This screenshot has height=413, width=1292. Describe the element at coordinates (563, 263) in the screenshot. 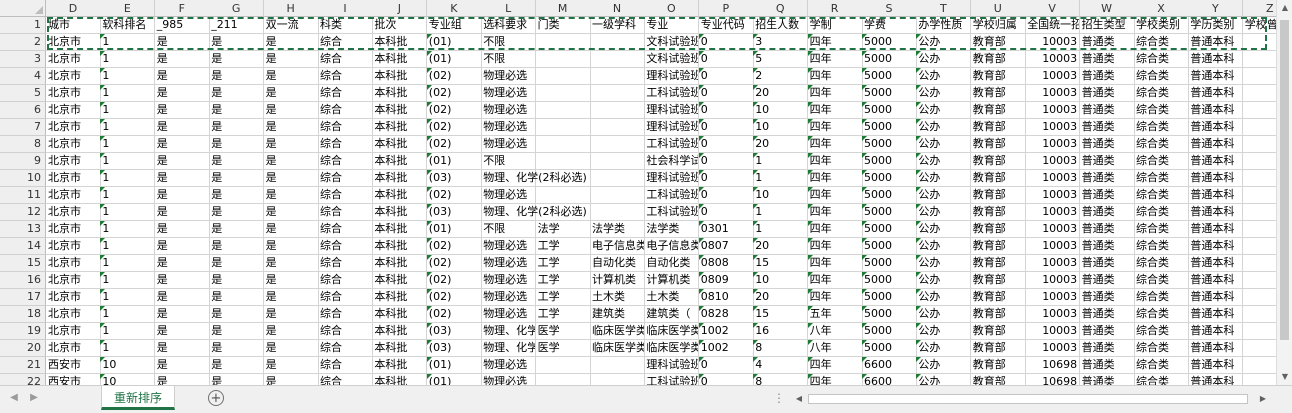

I see `data-cell: 工学` at that location.